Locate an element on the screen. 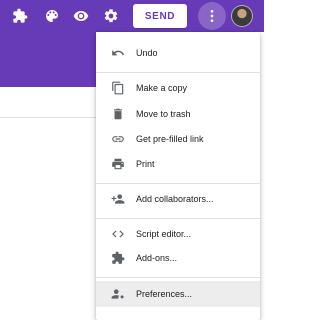  more-vert-icon is located at coordinates (212, 16).